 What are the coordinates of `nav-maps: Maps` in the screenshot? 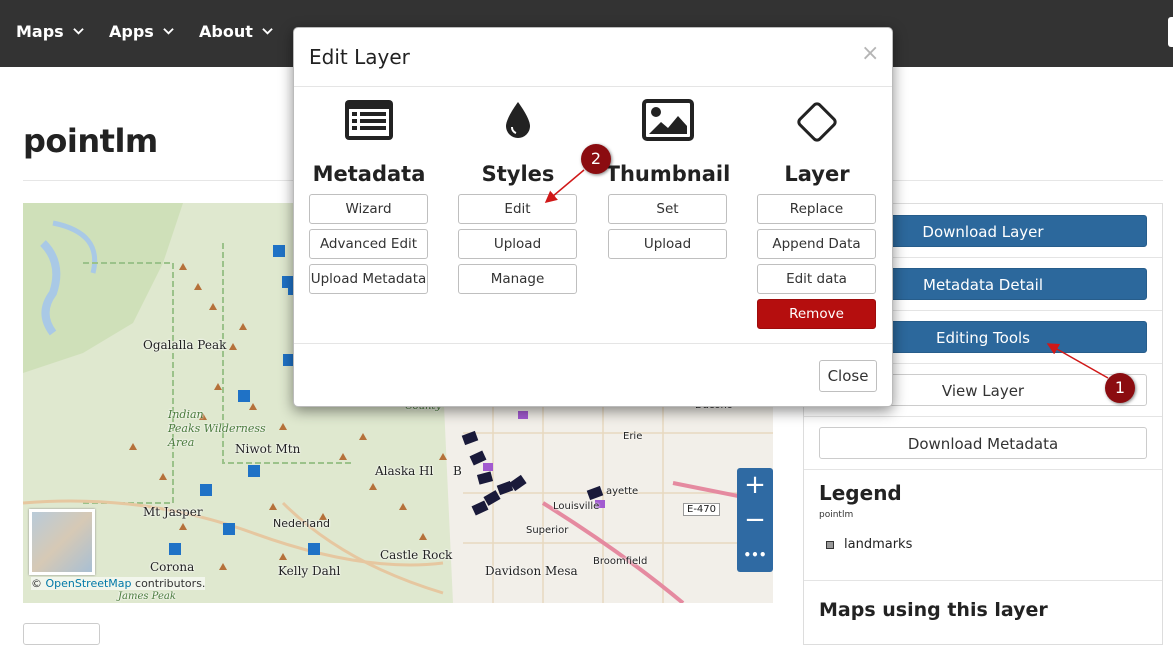 It's located at (50, 31).